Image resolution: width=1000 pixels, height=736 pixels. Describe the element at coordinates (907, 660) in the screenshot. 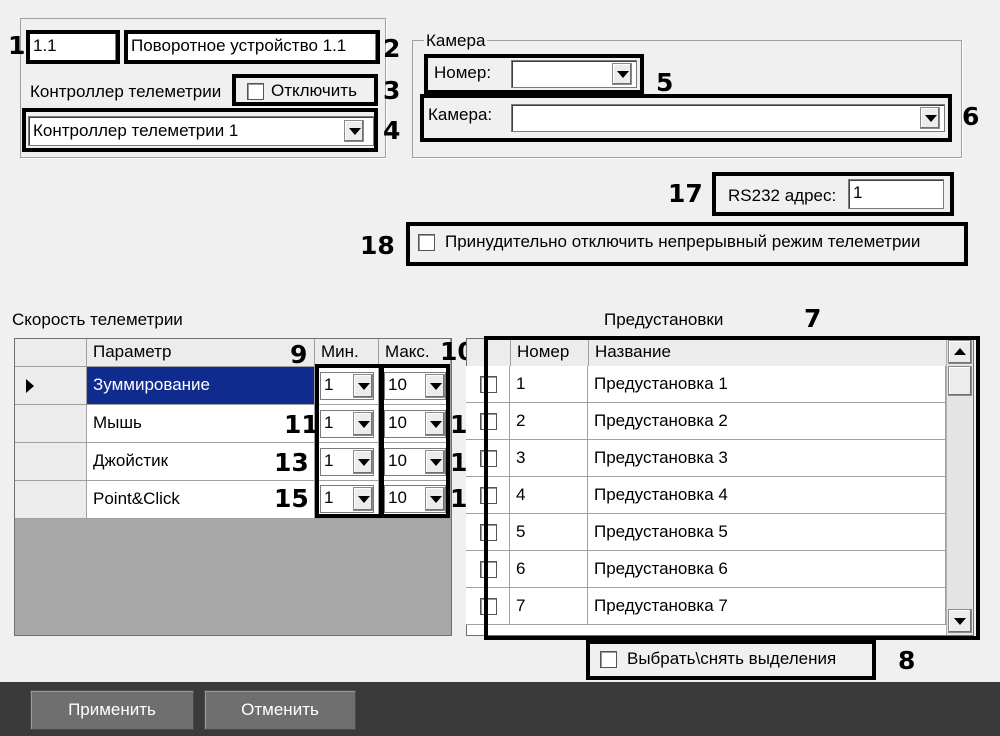

I see `callout-8: 8` at that location.